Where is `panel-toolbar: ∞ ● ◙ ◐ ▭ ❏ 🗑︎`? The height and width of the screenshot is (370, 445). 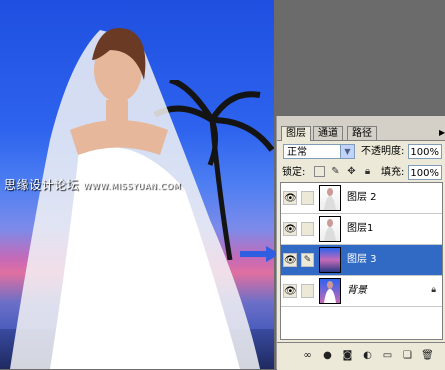 panel-toolbar: ∞ ● ◙ ◐ ▭ ❏ 🗑︎ is located at coordinates (361, 356).